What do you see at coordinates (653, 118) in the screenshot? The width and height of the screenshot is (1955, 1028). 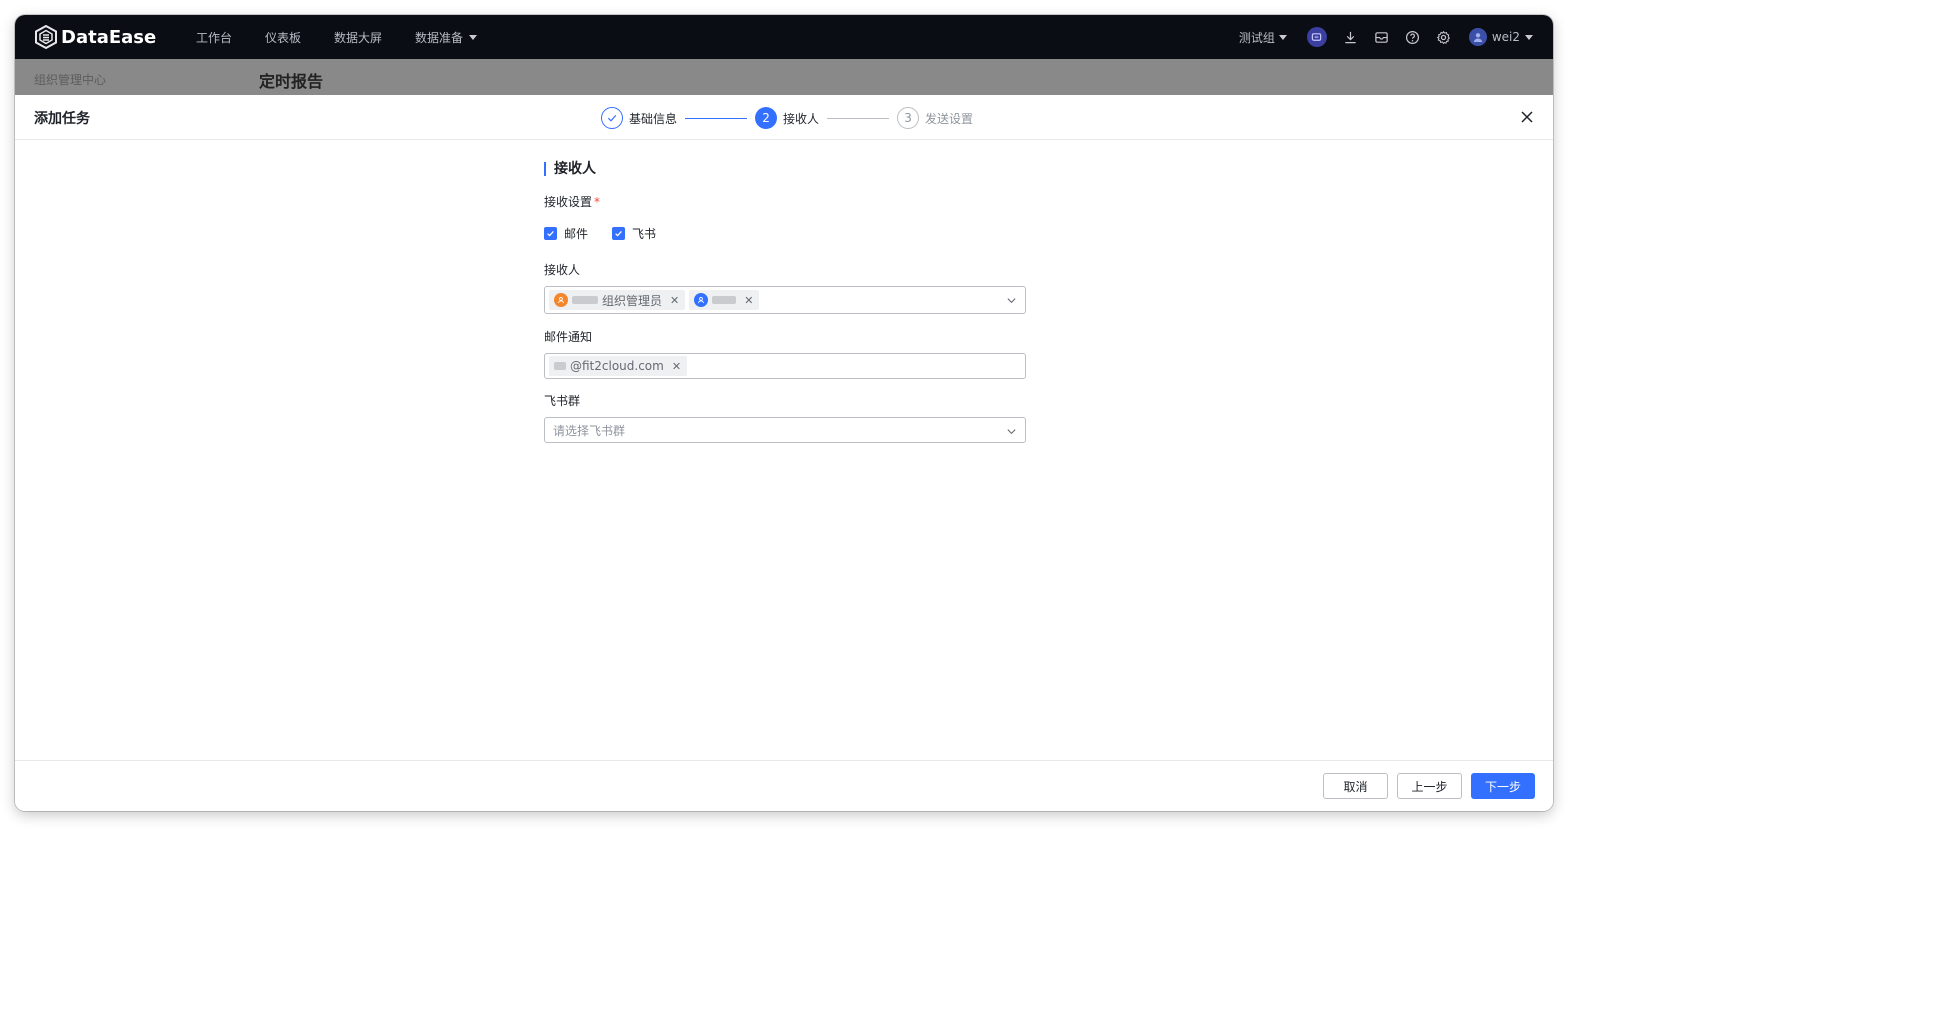 I see `step-label: 基础信息` at bounding box center [653, 118].